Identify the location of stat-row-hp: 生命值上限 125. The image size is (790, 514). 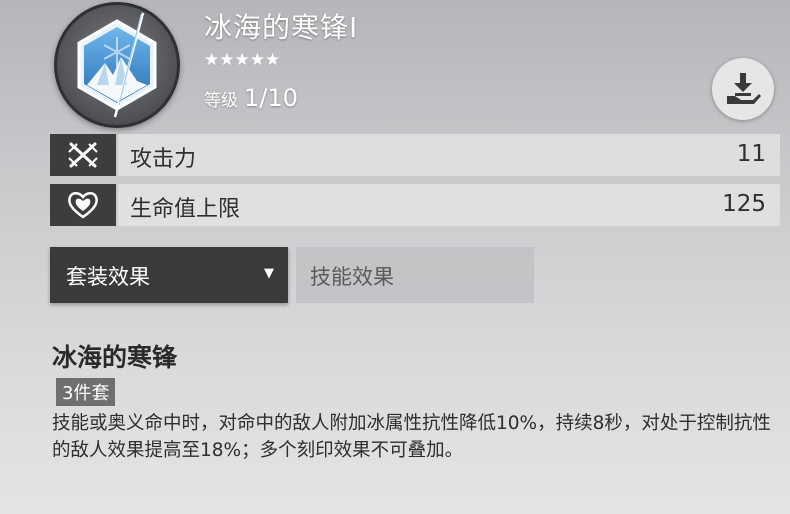
(415, 205).